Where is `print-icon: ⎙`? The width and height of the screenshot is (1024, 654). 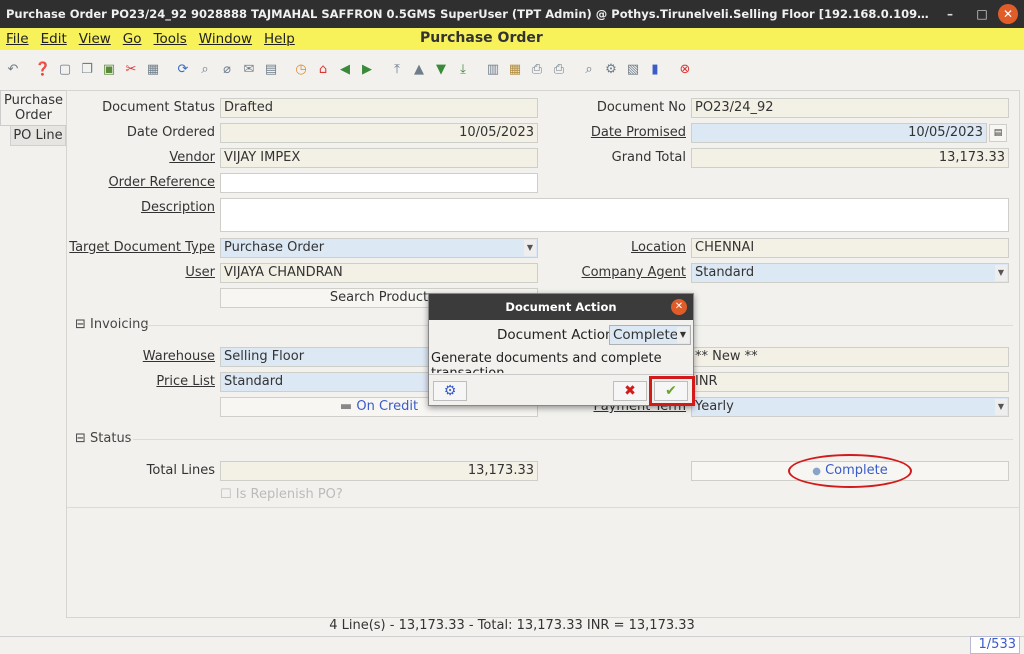 print-icon: ⎙ is located at coordinates (559, 69).